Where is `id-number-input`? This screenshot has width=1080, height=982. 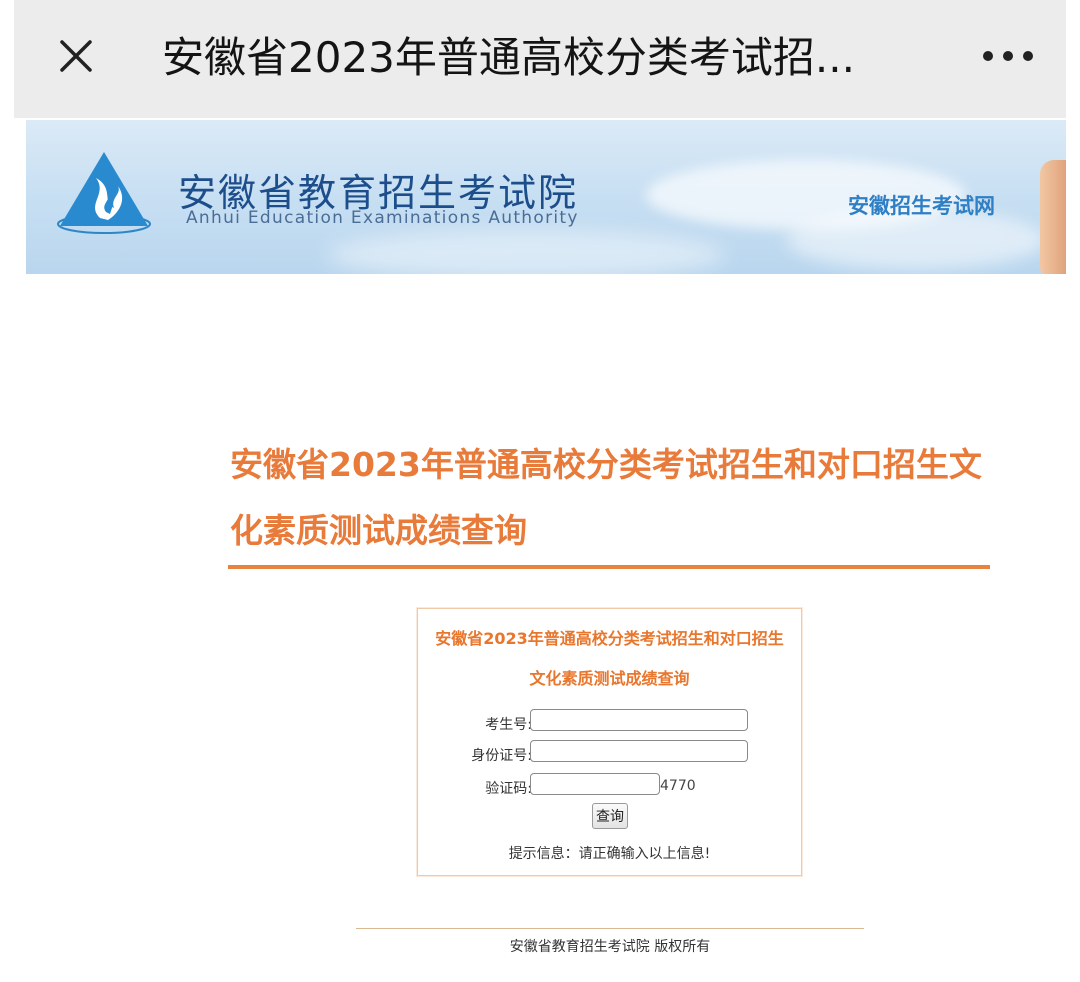
id-number-input is located at coordinates (639, 751).